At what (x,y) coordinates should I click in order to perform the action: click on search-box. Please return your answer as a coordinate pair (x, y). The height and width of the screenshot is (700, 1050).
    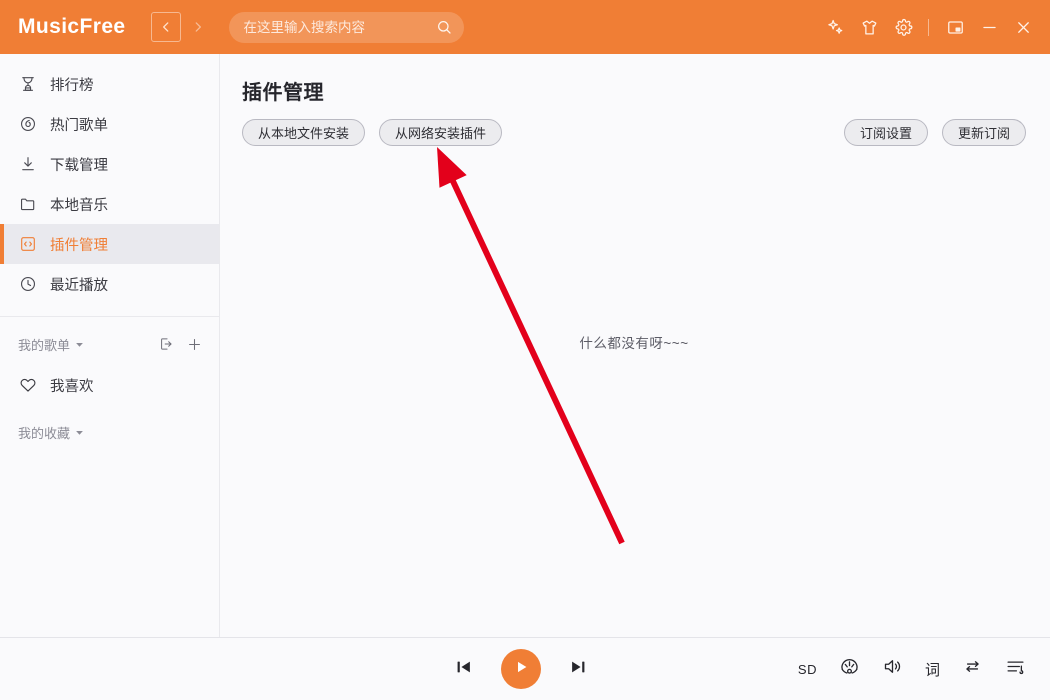
    Looking at the image, I should click on (347, 27).